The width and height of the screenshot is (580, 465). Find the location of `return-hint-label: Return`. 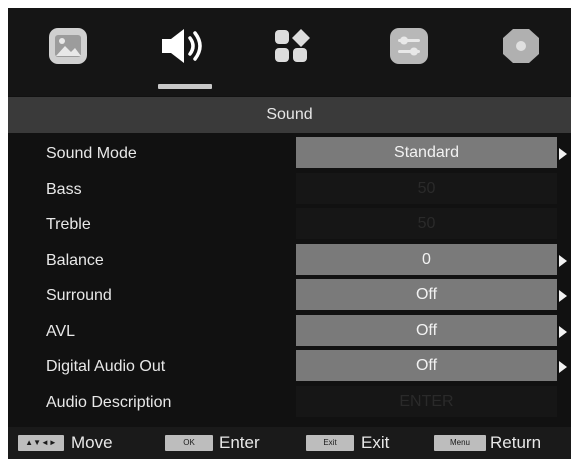

return-hint-label: Return is located at coordinates (516, 442).